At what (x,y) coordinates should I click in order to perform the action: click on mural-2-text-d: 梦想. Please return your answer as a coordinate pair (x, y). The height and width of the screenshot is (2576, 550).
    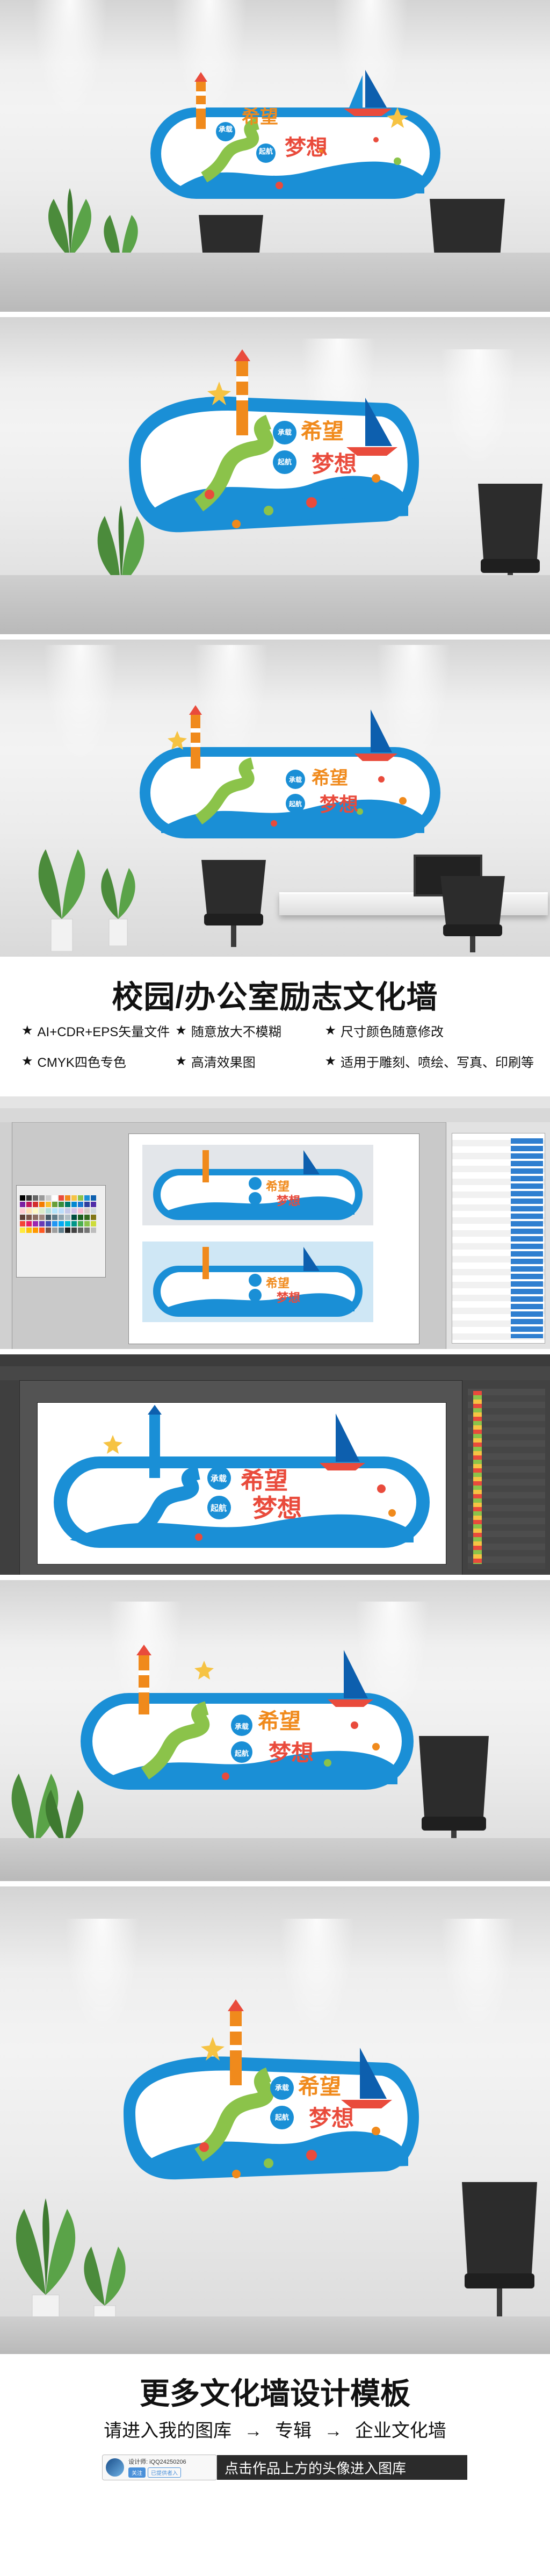
    Looking at the image, I should click on (334, 464).